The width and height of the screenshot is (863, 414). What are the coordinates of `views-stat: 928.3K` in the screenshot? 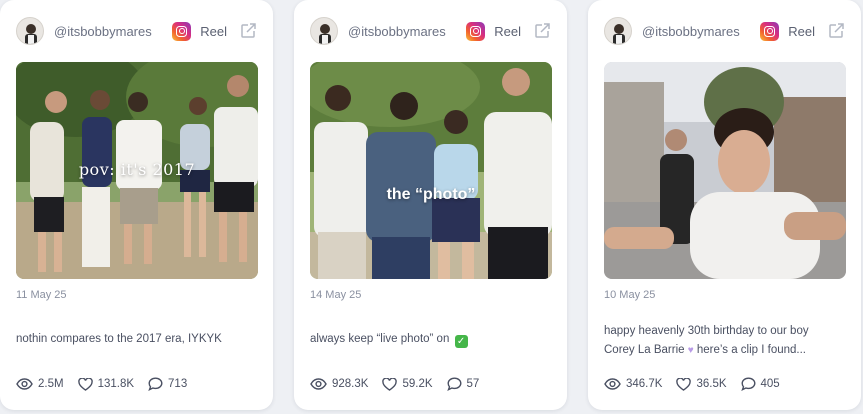 It's located at (339, 384).